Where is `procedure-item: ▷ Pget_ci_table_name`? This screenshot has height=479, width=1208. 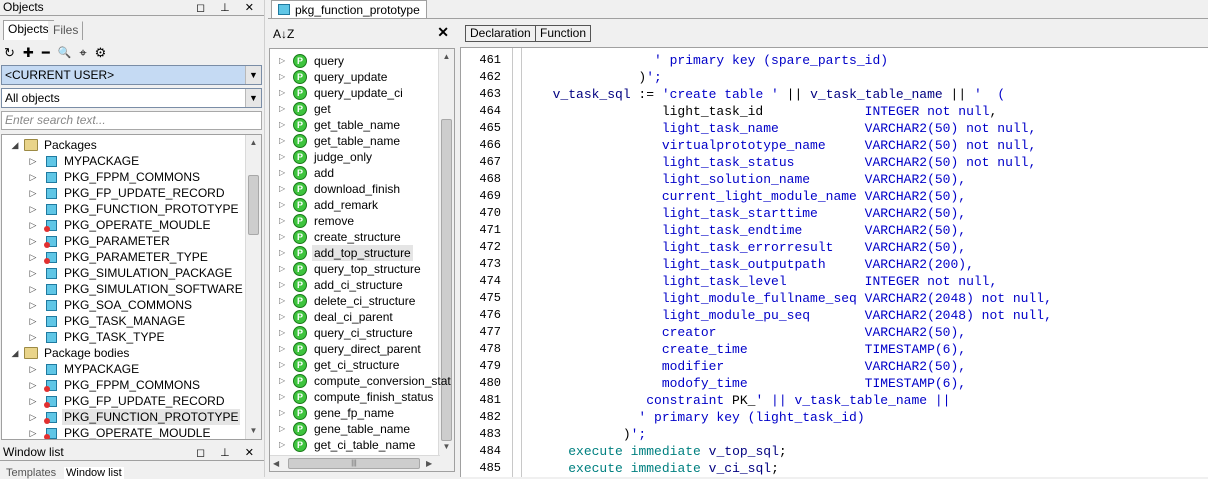
procedure-item: ▷ Pget_ci_table_name is located at coordinates (354, 445).